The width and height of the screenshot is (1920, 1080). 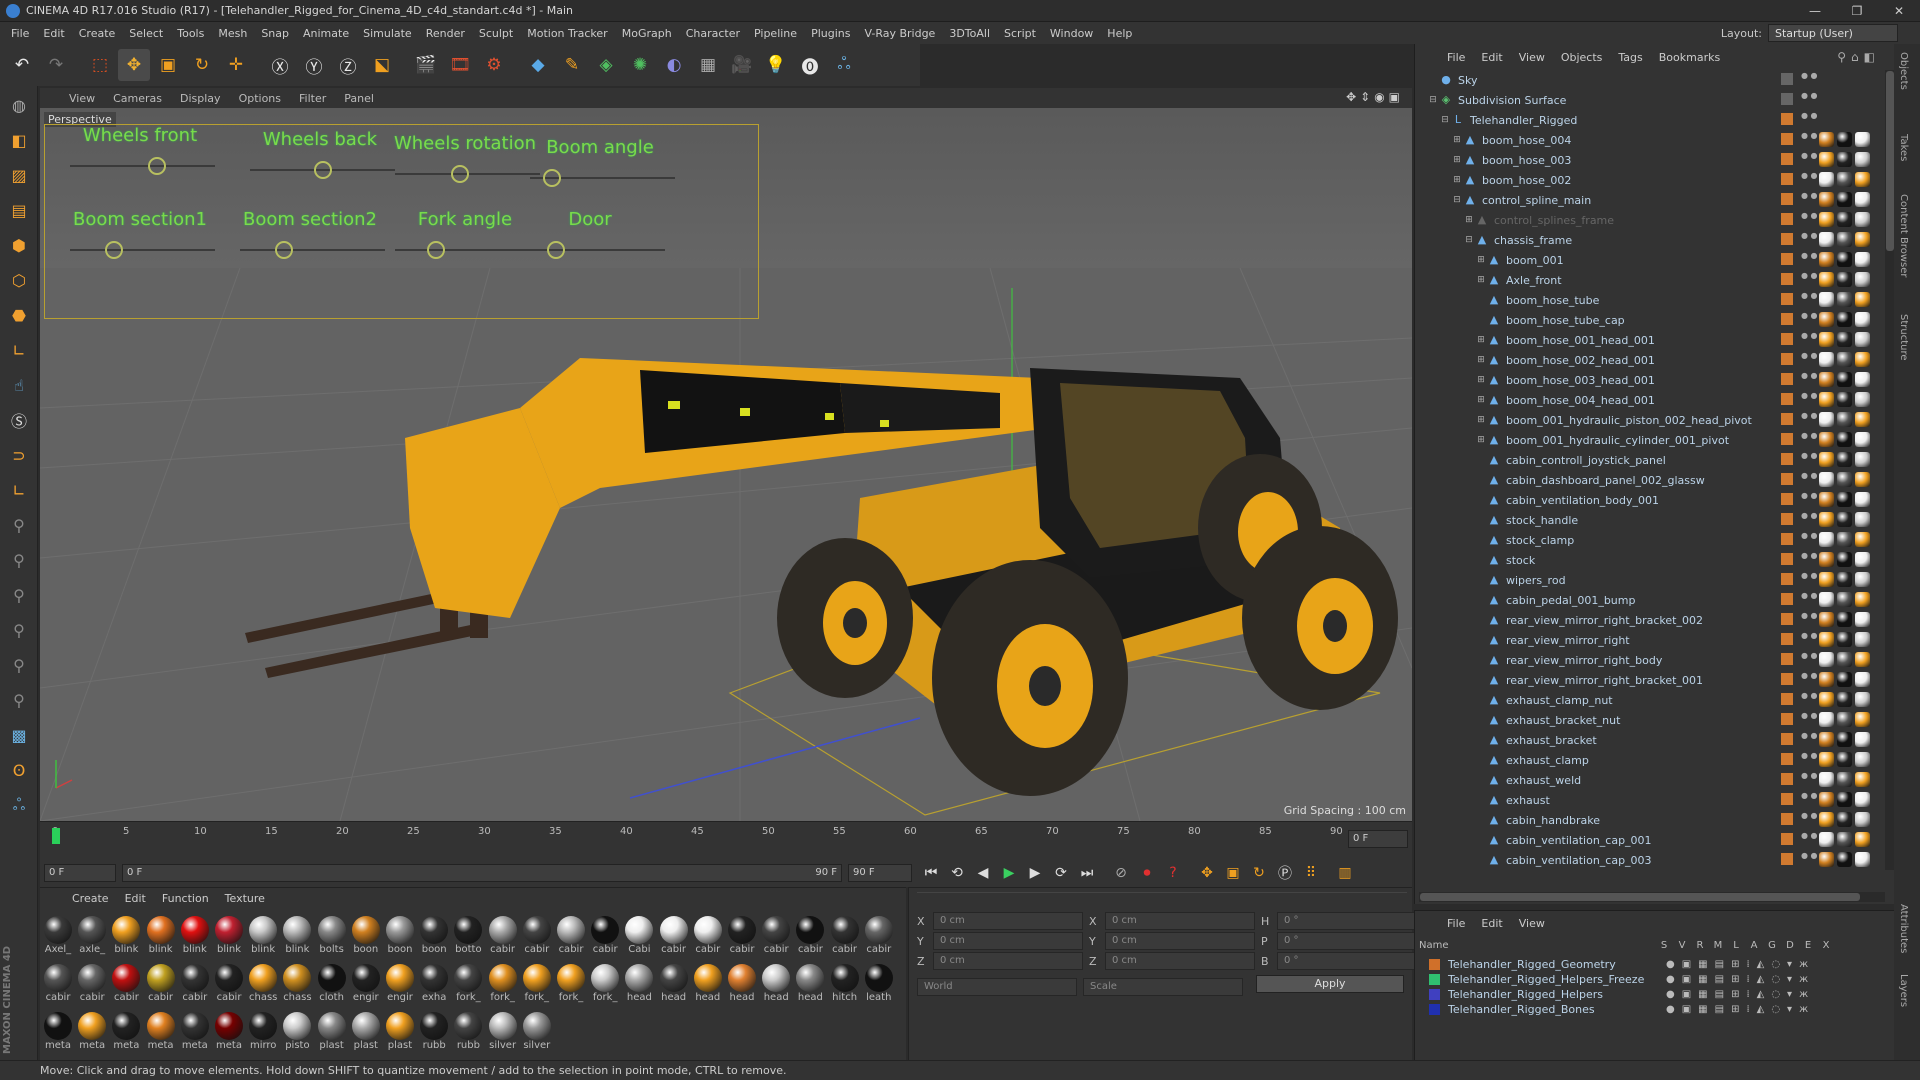 I want to click on right-tab-content-browser: Content Browser, so click(x=1903, y=235).